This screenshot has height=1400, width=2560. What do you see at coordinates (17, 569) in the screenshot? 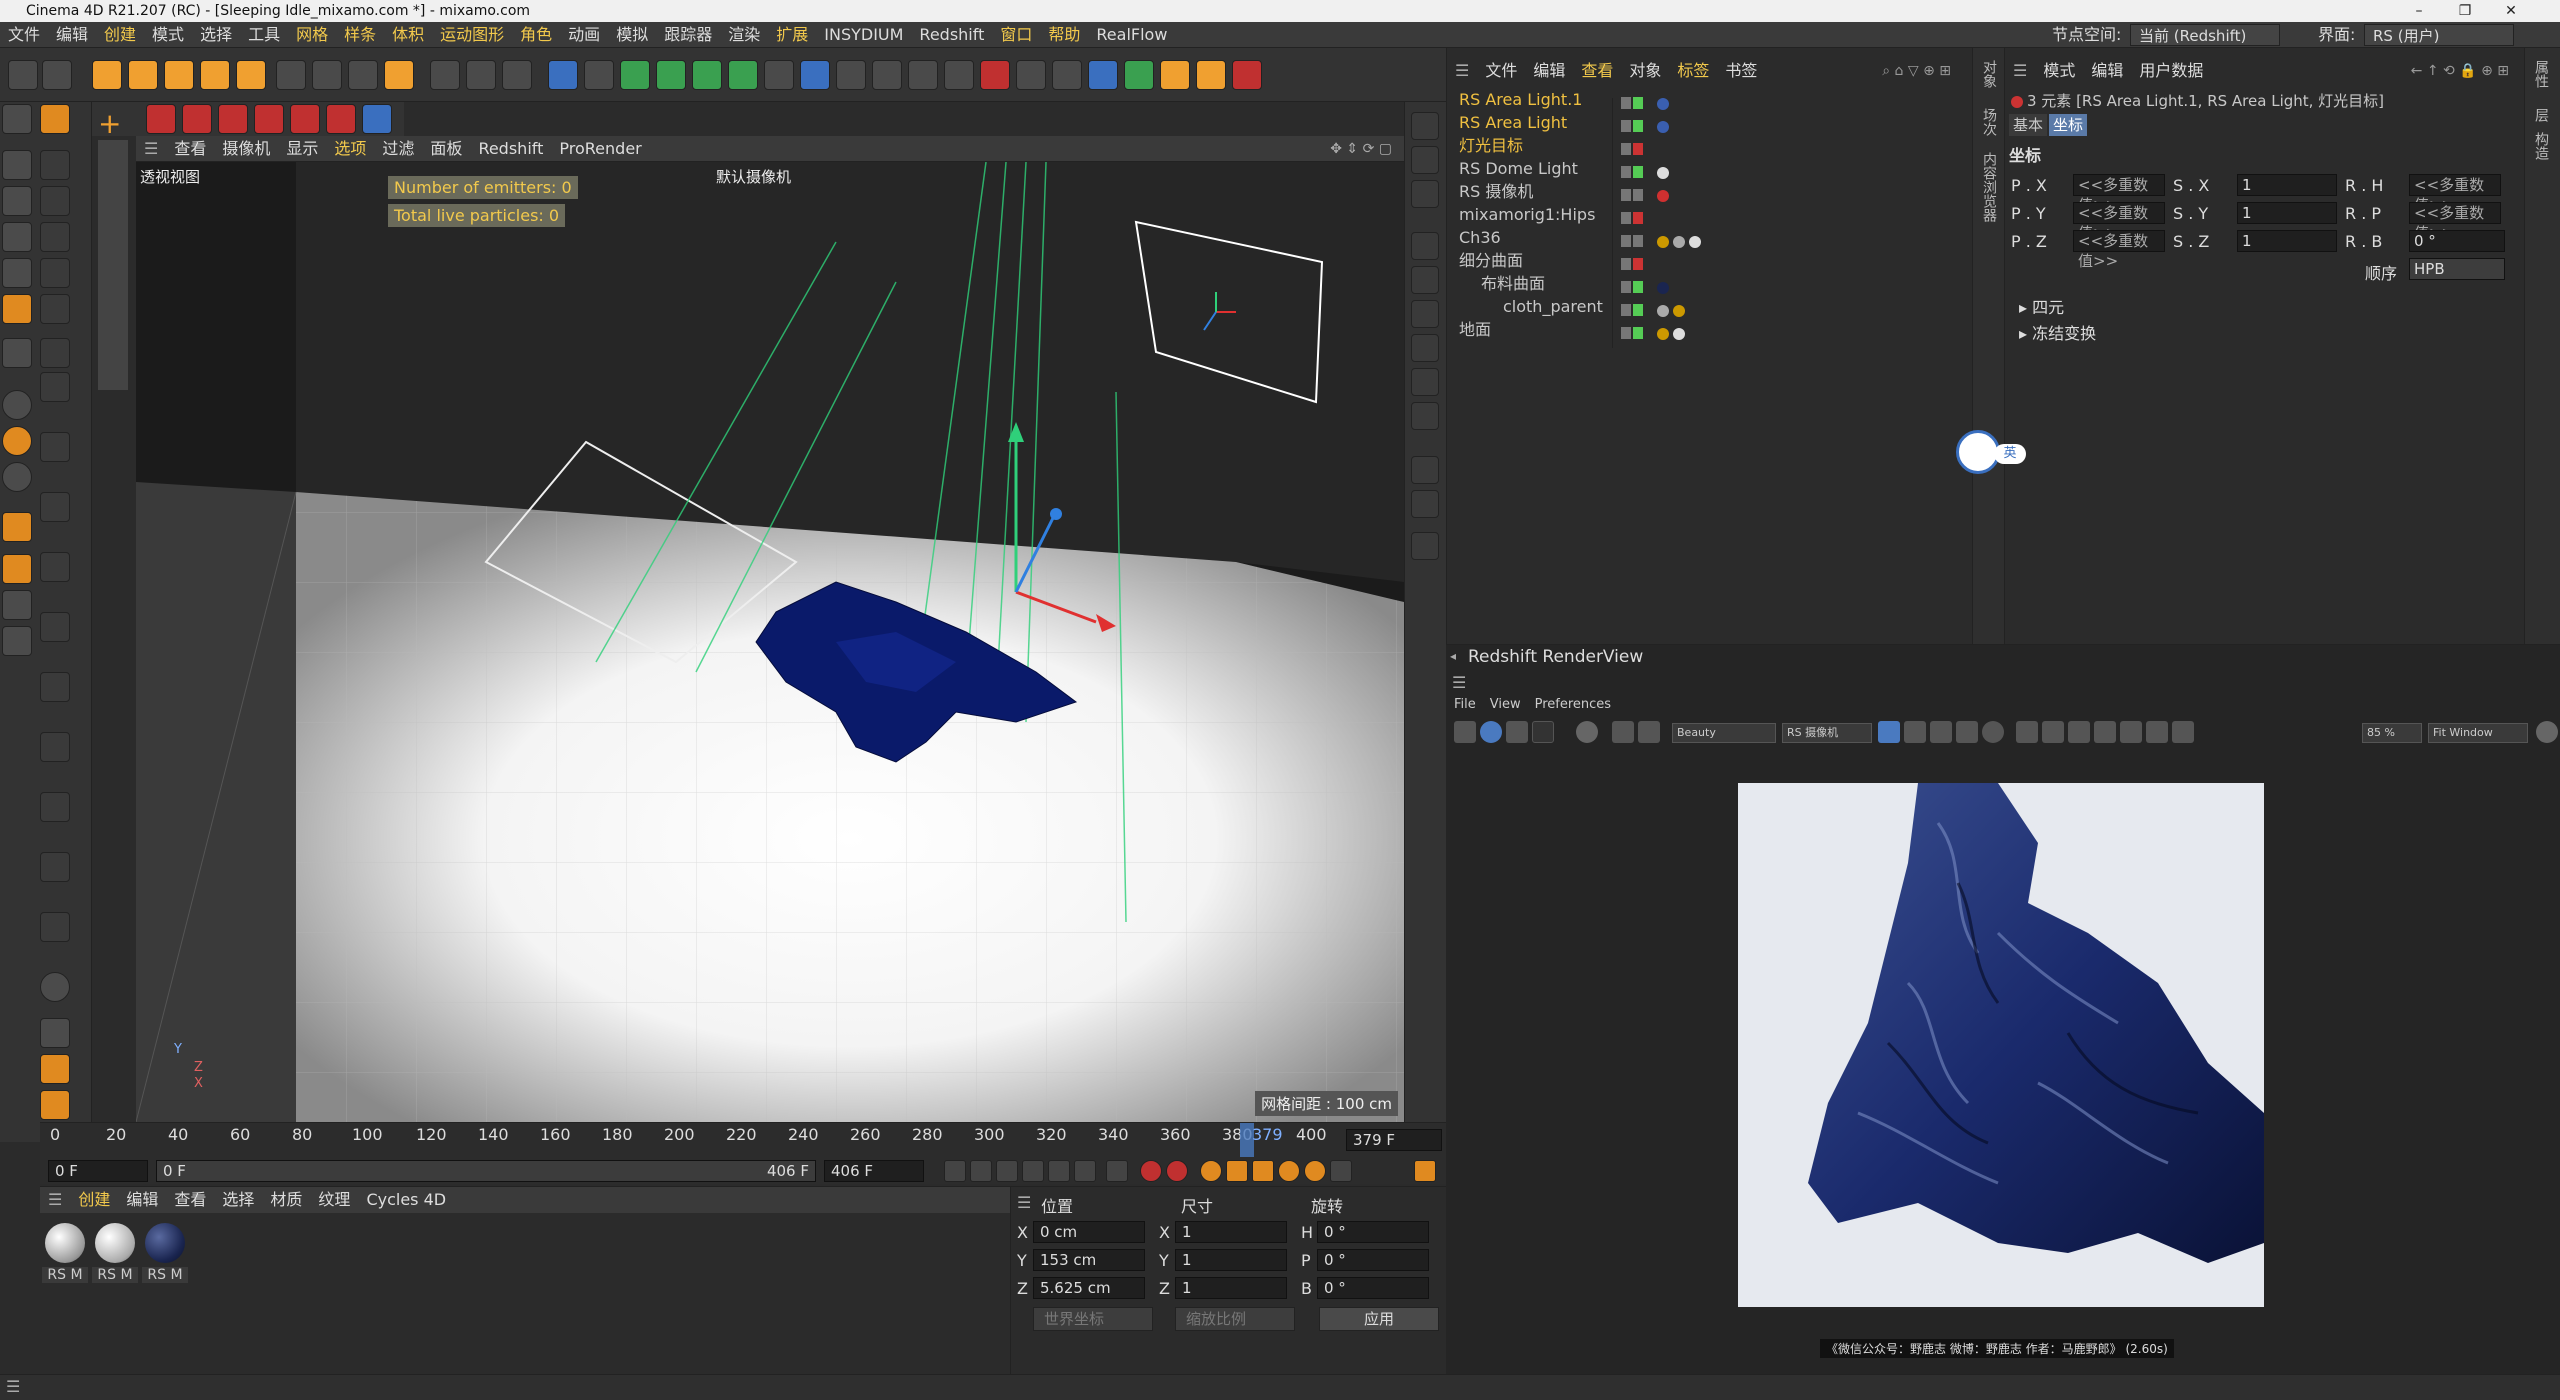
I see `layer-icon` at bounding box center [17, 569].